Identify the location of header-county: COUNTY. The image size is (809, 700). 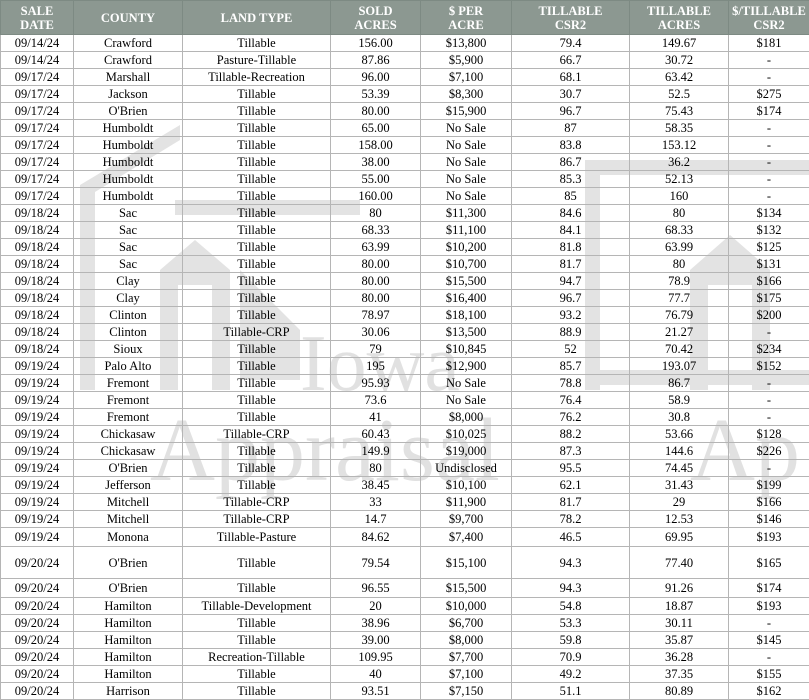
(128, 18).